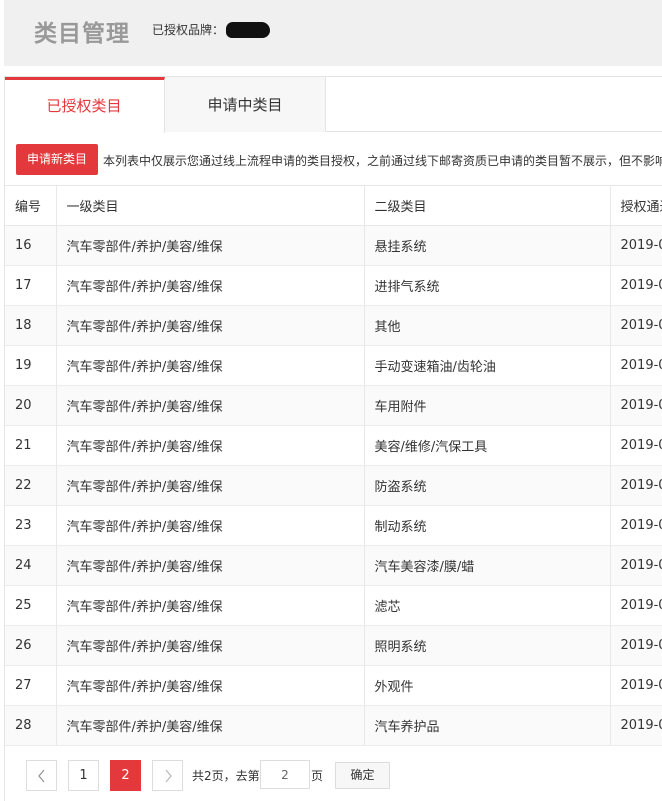  Describe the element at coordinates (31, 605) in the screenshot. I see `cell-id: 25` at that location.